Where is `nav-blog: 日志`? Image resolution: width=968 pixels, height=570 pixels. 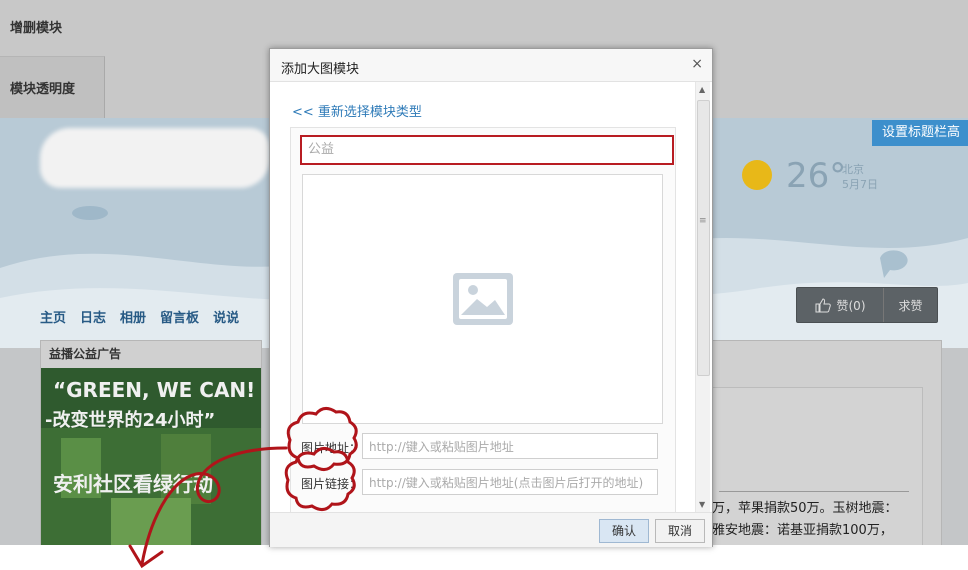
nav-blog: 日志 is located at coordinates (93, 316).